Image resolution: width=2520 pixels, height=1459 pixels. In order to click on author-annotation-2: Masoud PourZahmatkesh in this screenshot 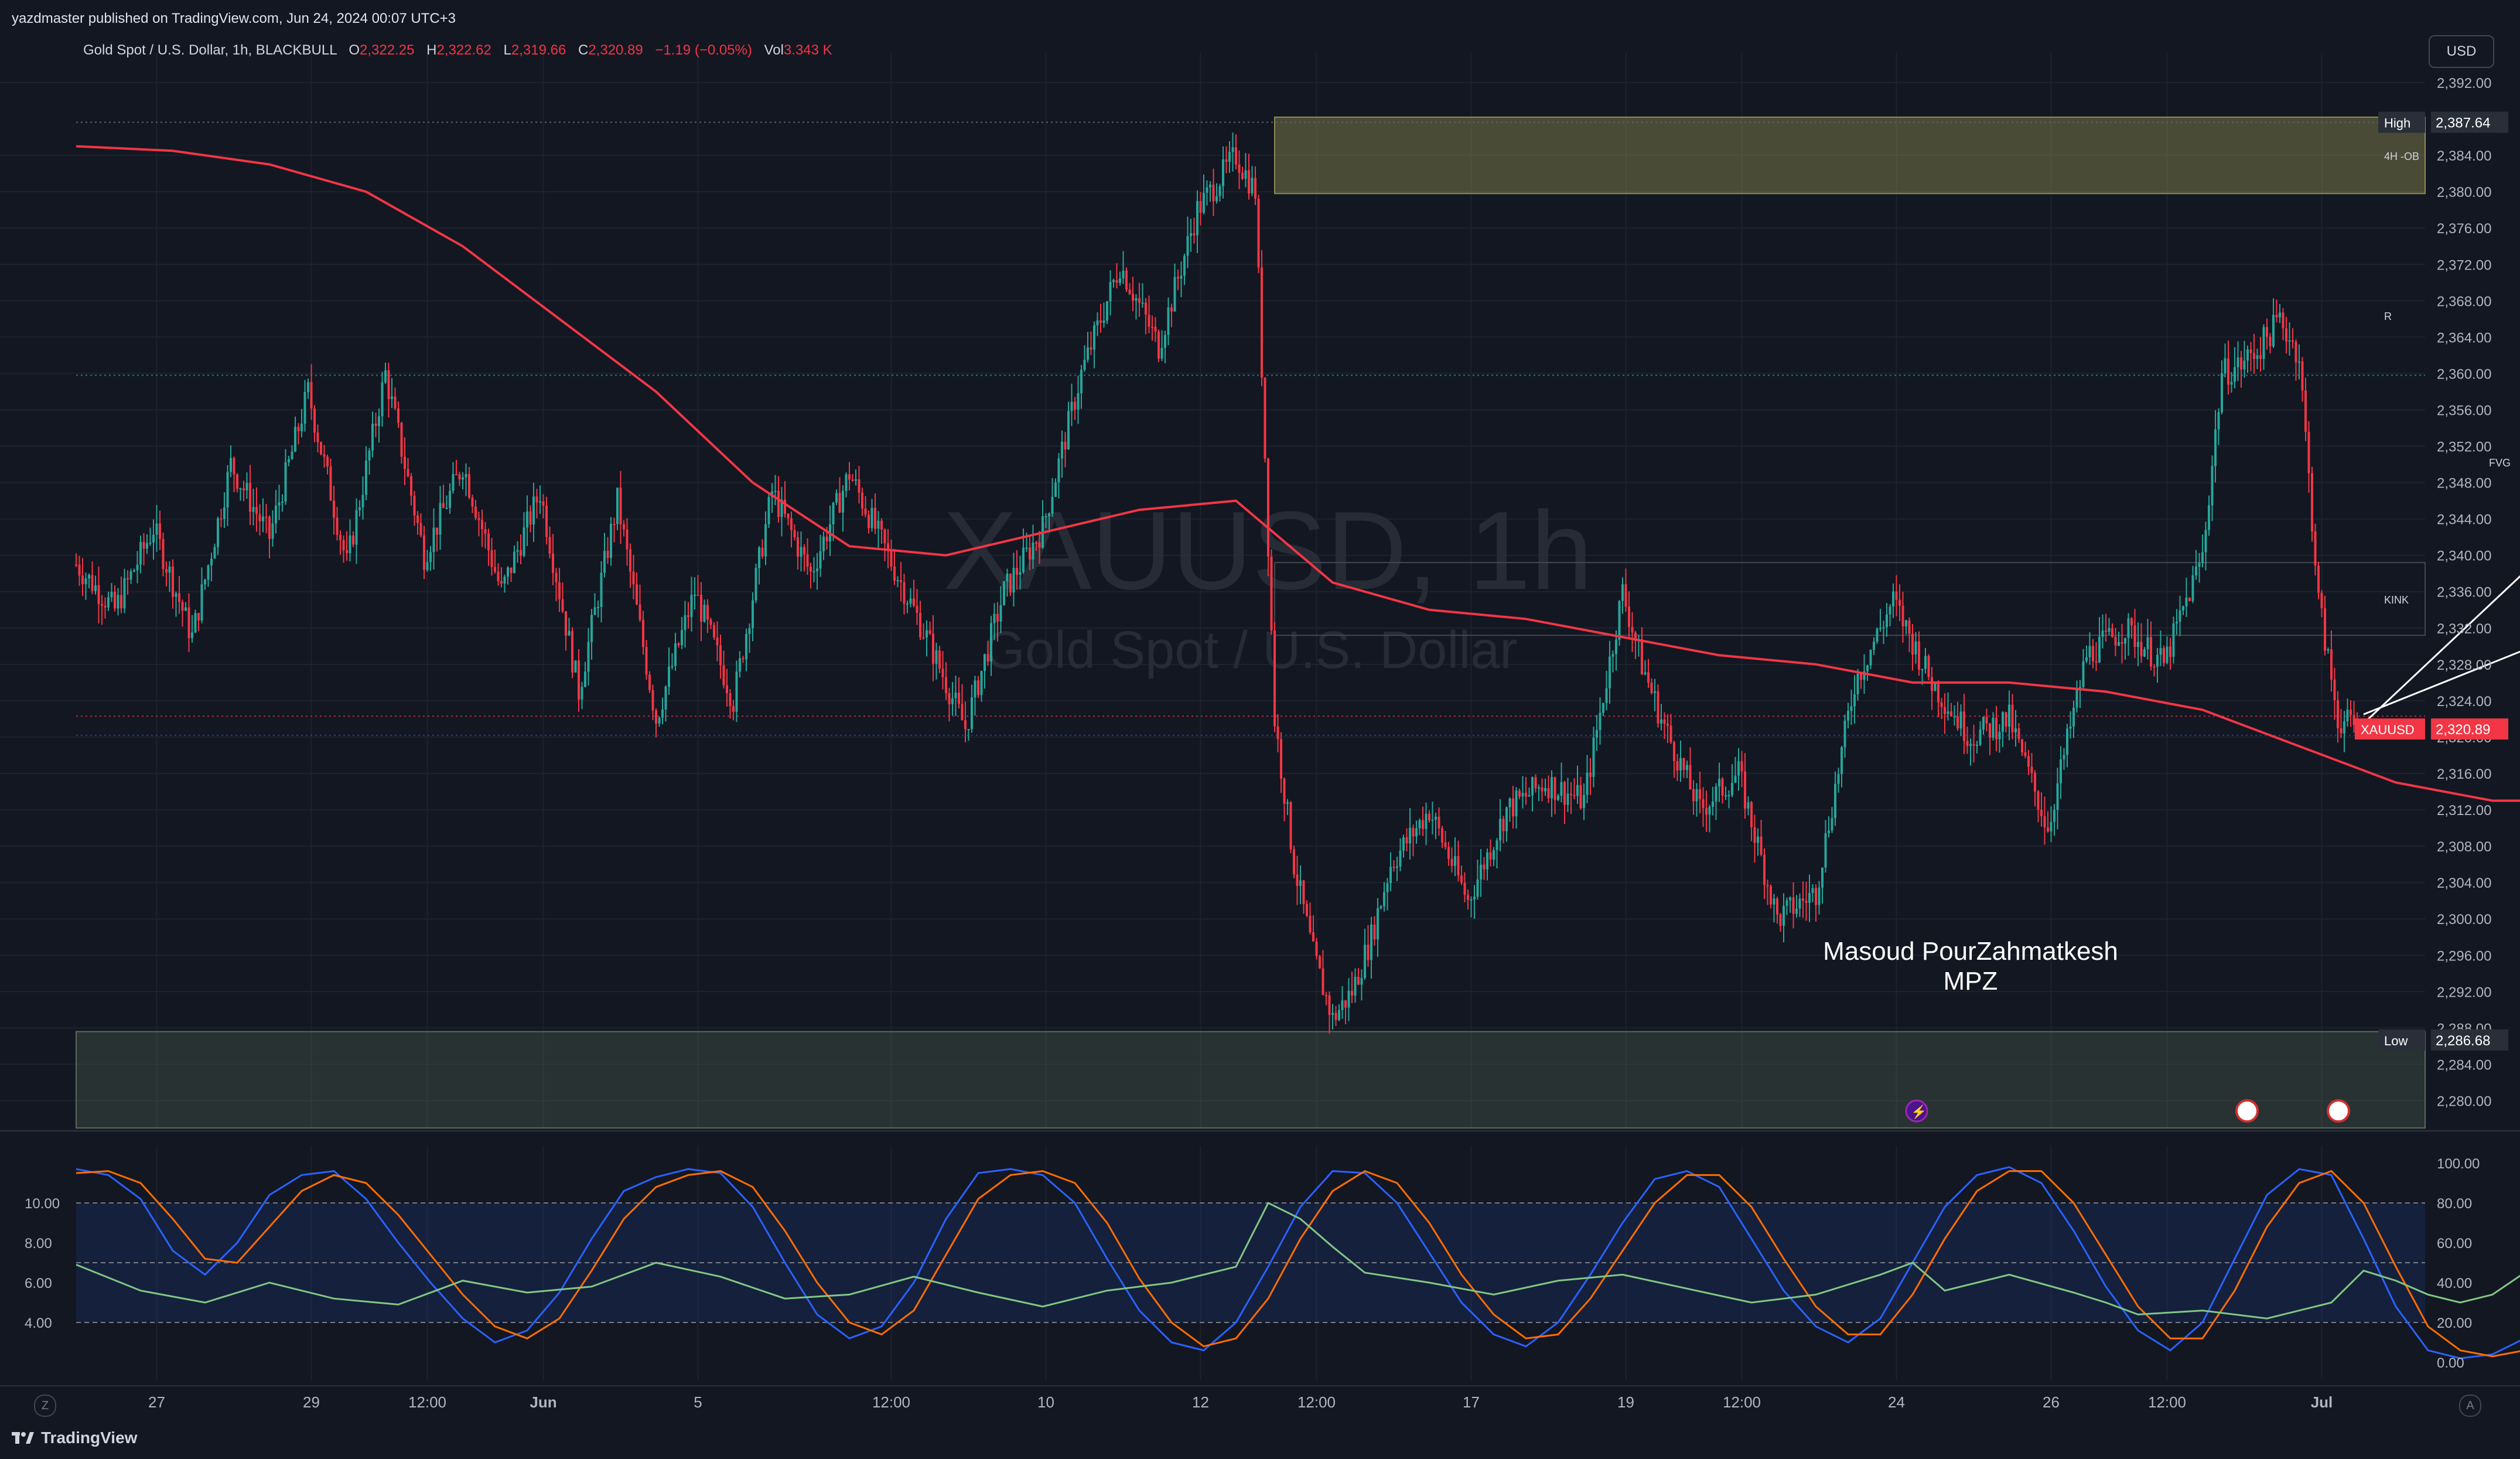, I will do `click(1970, 951)`.